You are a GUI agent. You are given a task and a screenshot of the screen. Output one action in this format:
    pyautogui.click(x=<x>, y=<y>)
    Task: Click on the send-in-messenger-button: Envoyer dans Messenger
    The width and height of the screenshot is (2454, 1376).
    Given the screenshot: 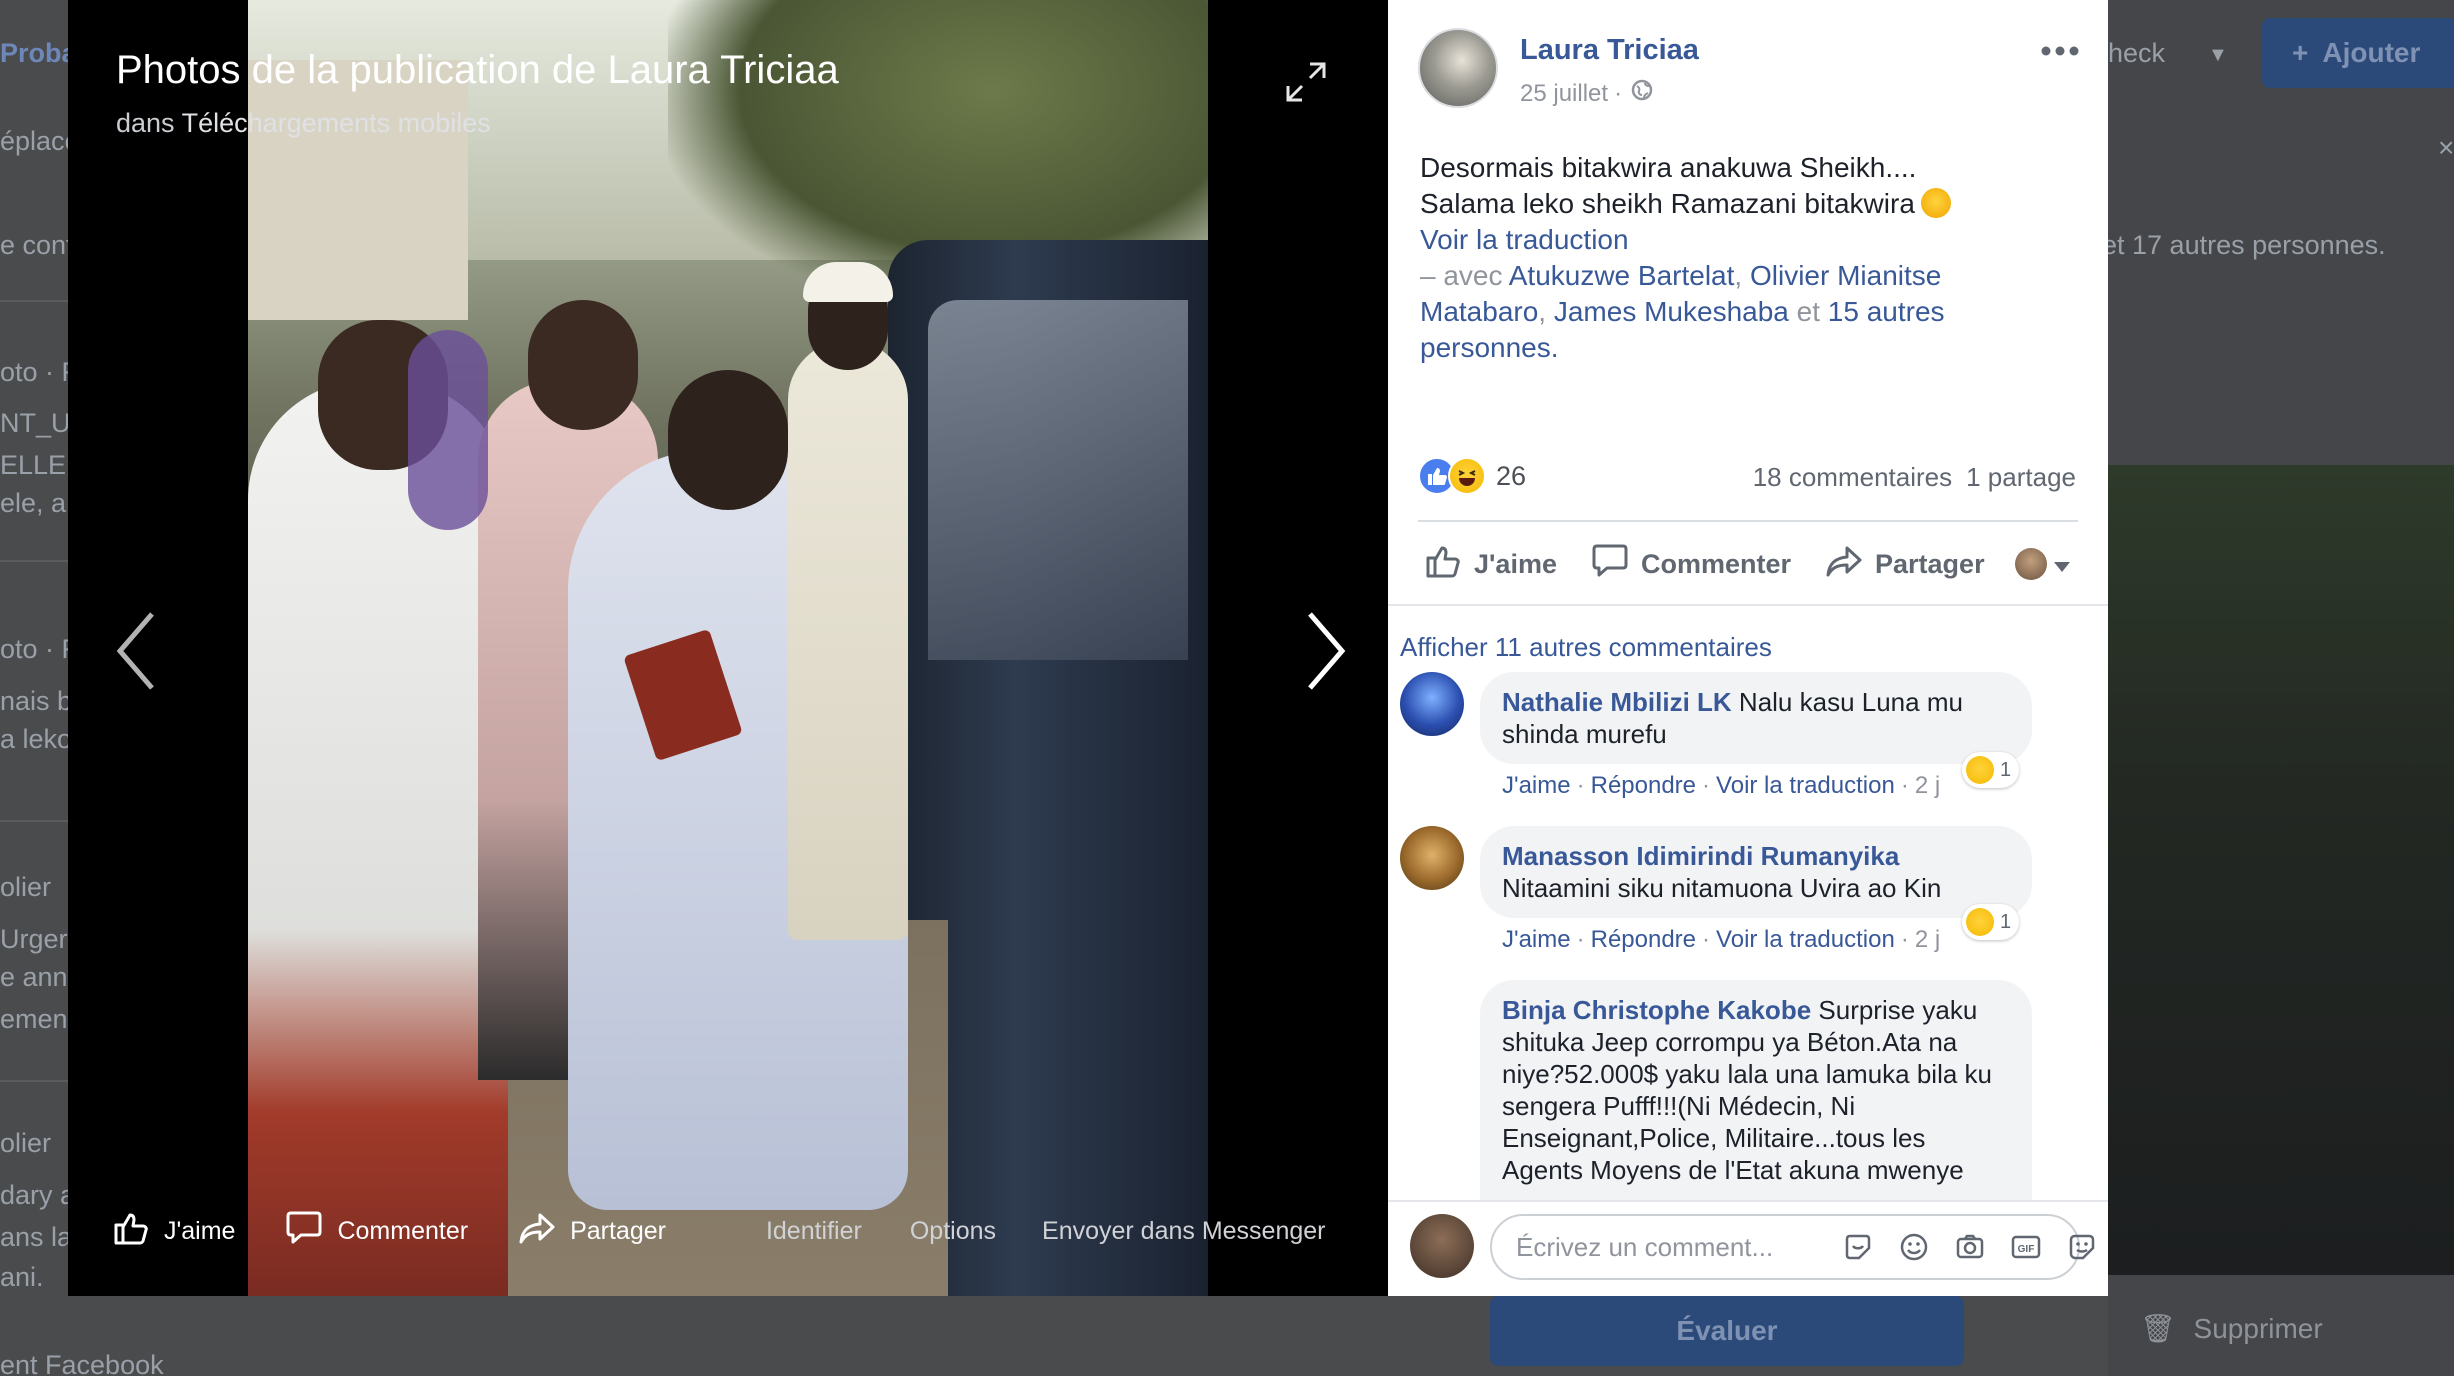 What is the action you would take?
    pyautogui.click(x=1183, y=1231)
    